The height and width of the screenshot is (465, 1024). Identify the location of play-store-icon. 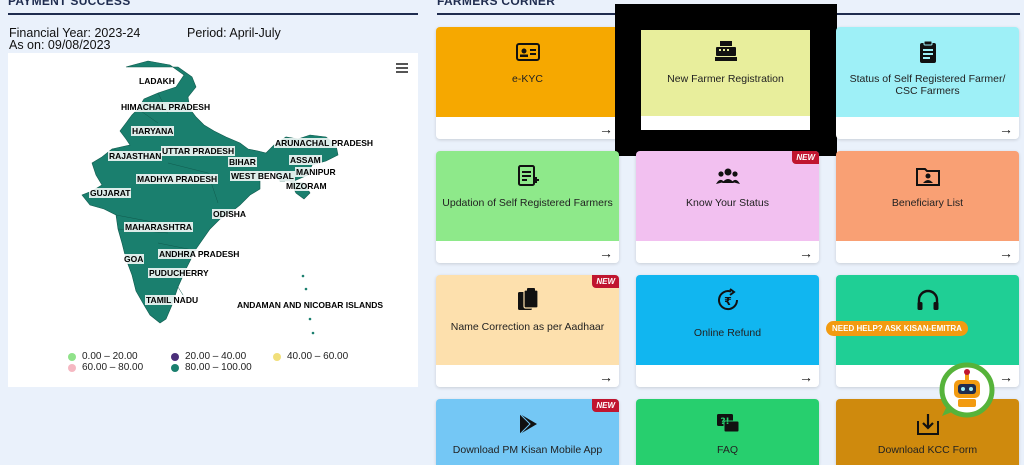
(528, 424).